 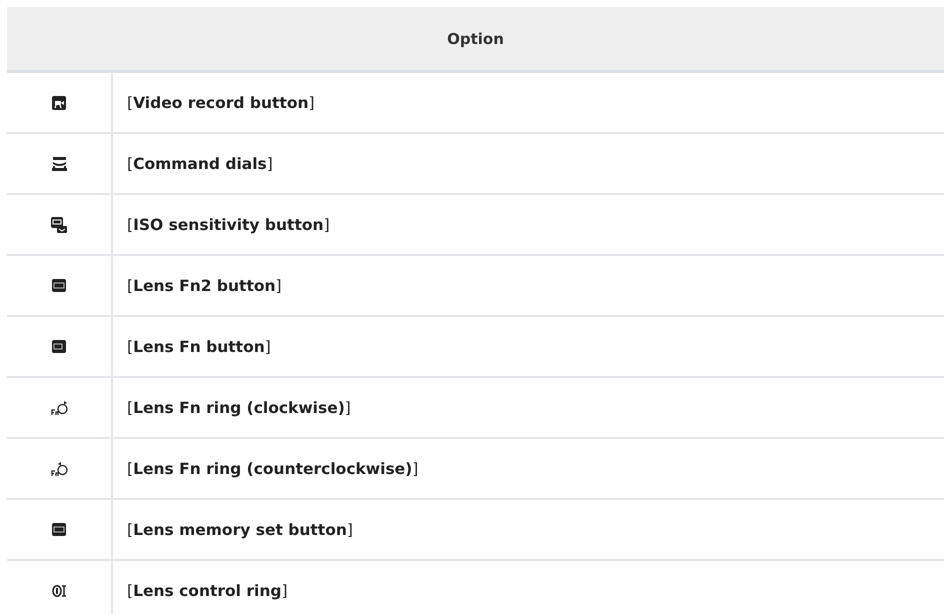 What do you see at coordinates (59, 224) in the screenshot?
I see `iso-button-icon` at bounding box center [59, 224].